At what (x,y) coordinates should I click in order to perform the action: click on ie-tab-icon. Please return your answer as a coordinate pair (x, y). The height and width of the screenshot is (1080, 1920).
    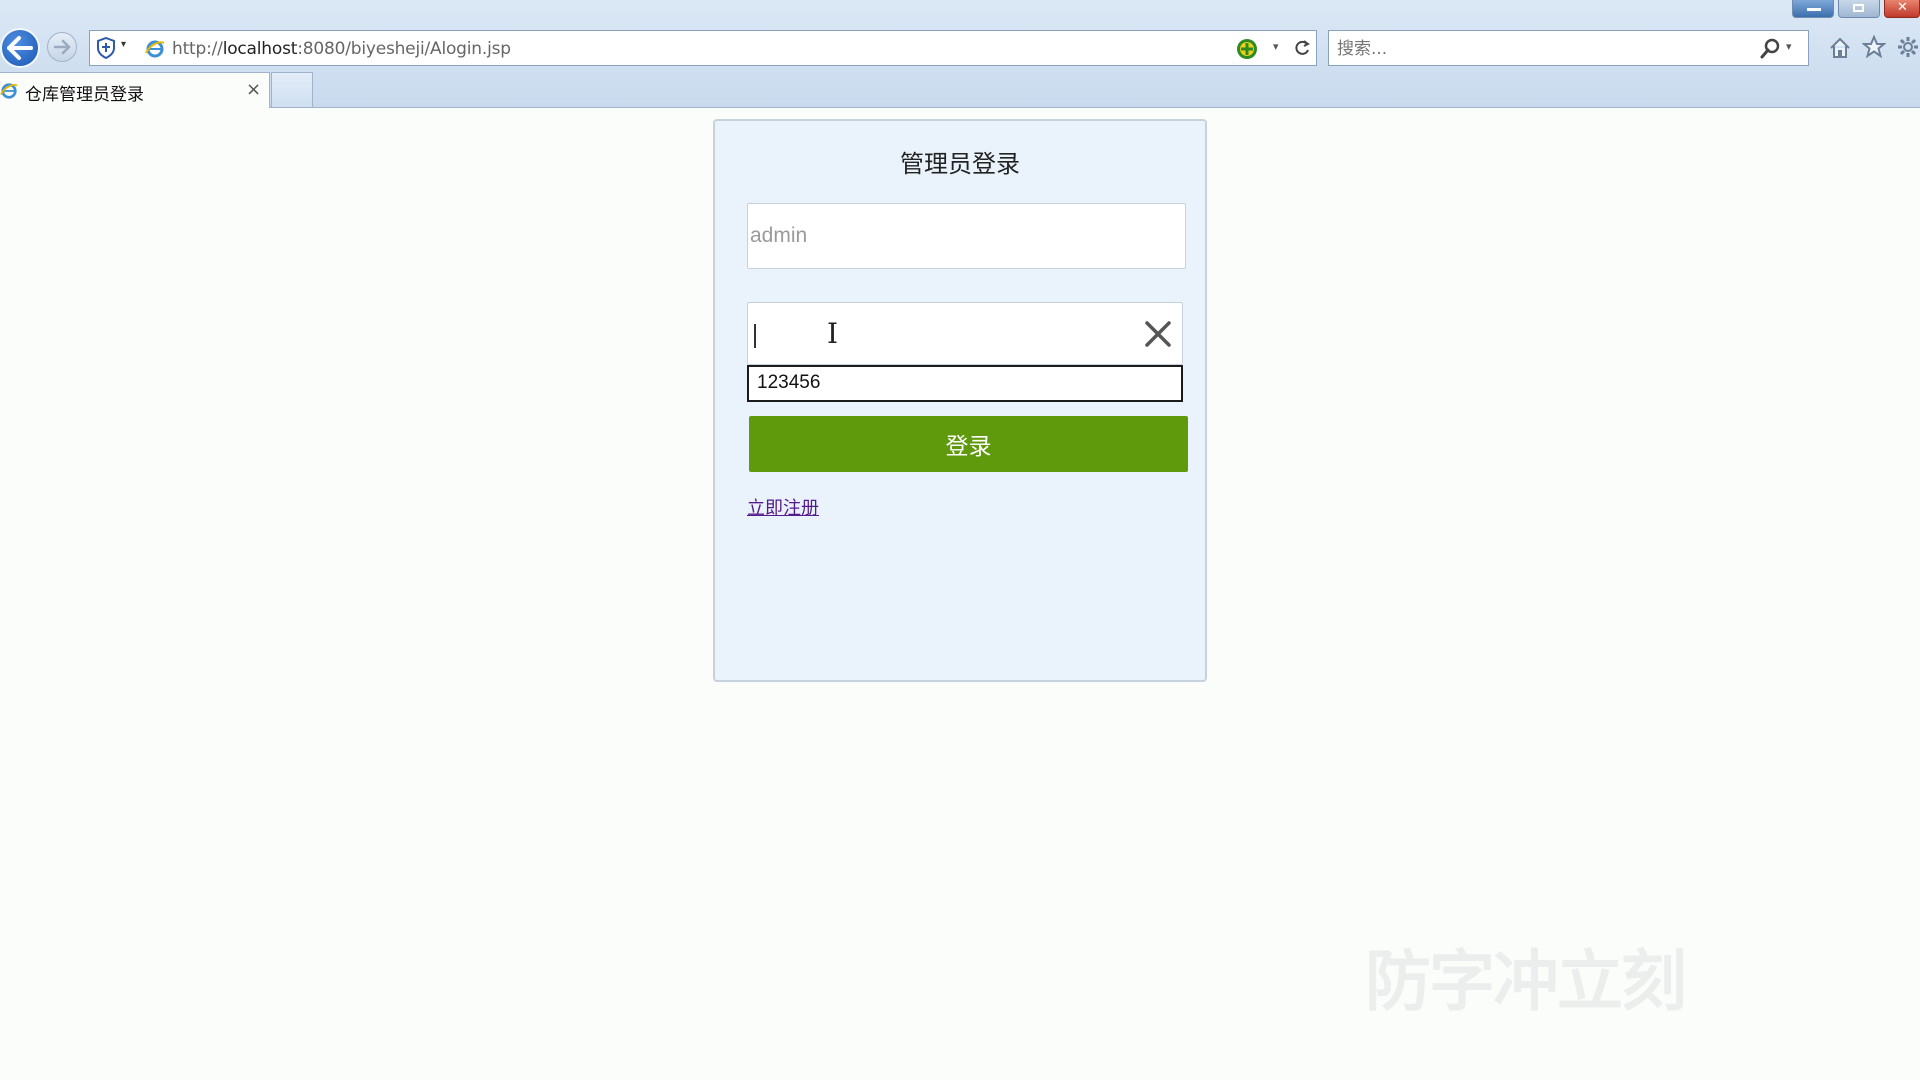
    Looking at the image, I should click on (9, 91).